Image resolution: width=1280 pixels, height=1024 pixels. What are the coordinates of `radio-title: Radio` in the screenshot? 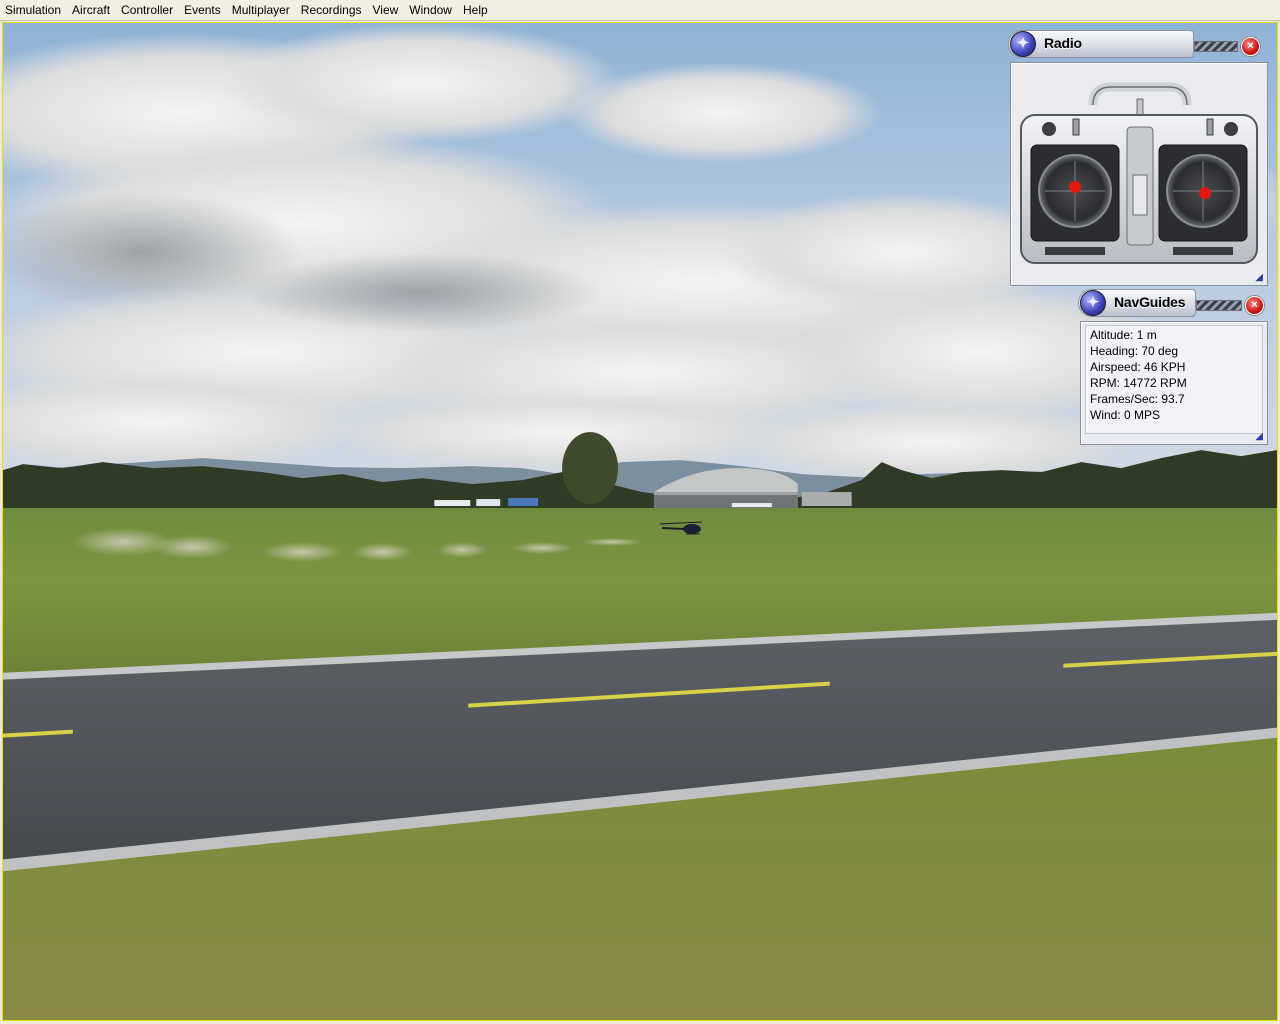 It's located at (1063, 43).